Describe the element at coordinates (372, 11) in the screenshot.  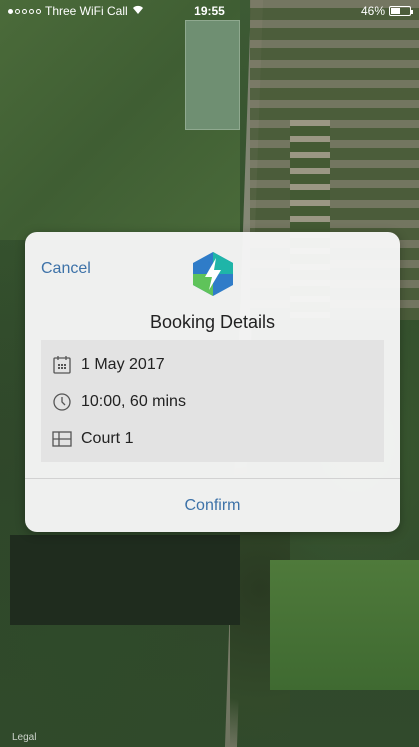
I see `battery-percent: 46%` at that location.